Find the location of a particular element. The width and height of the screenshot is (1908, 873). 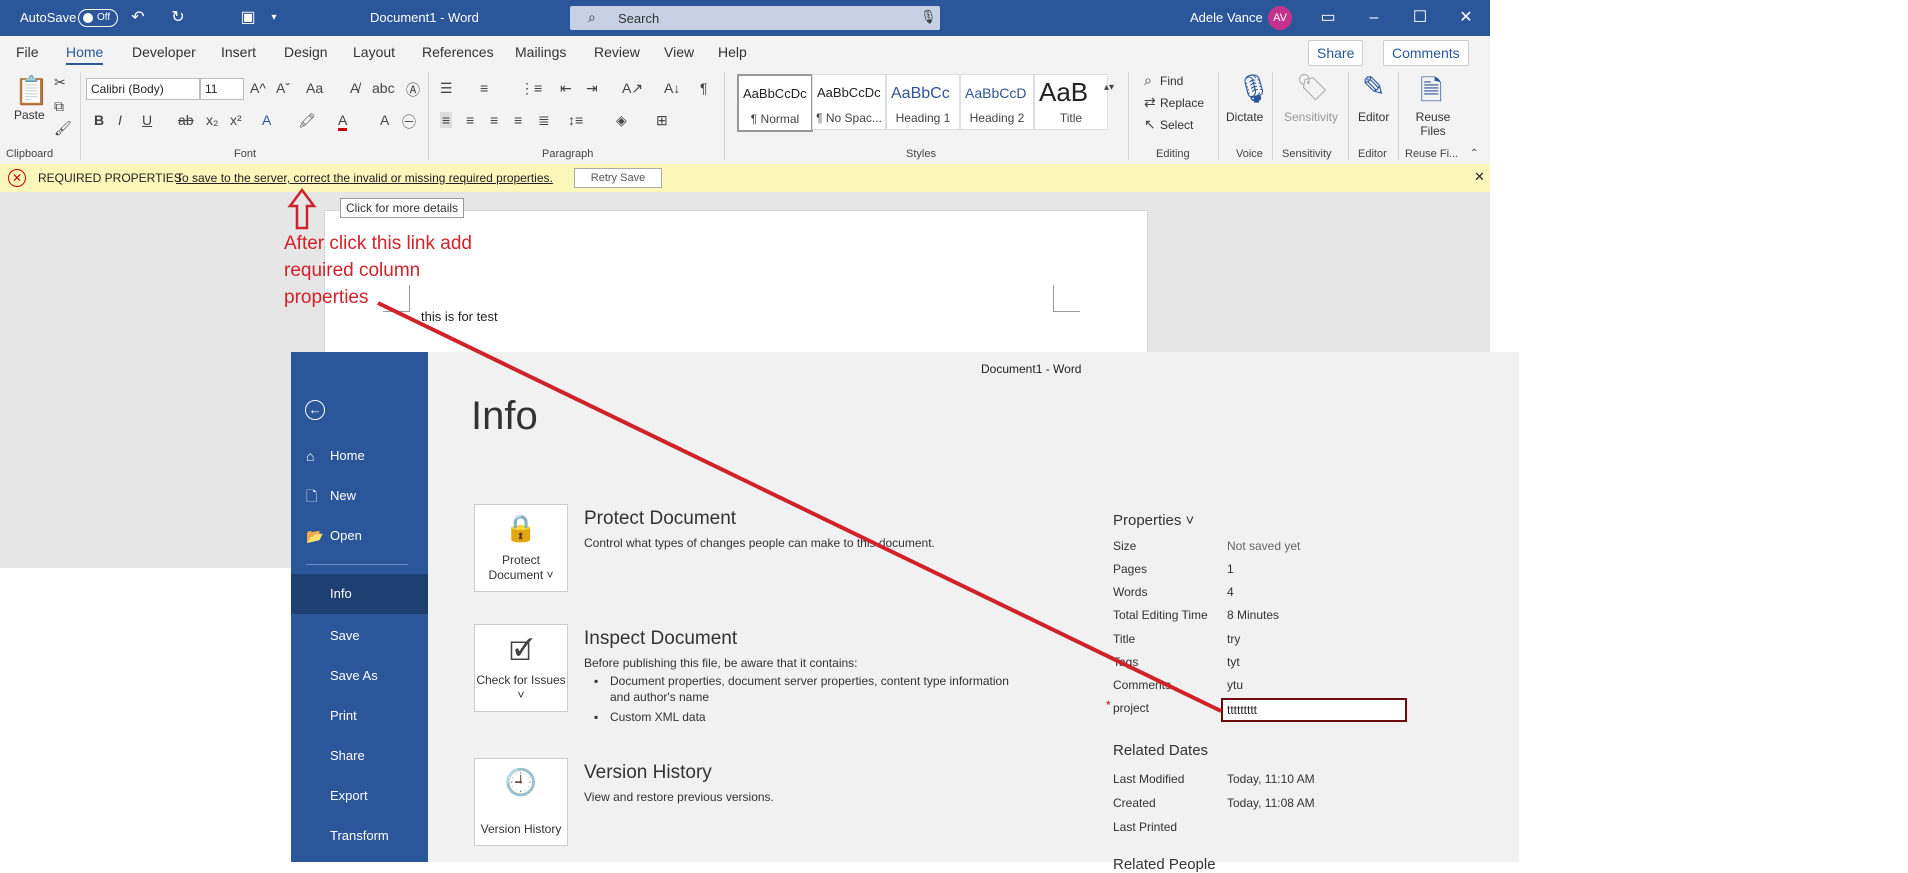

annotation-up-arrow-icon is located at coordinates (302, 208).